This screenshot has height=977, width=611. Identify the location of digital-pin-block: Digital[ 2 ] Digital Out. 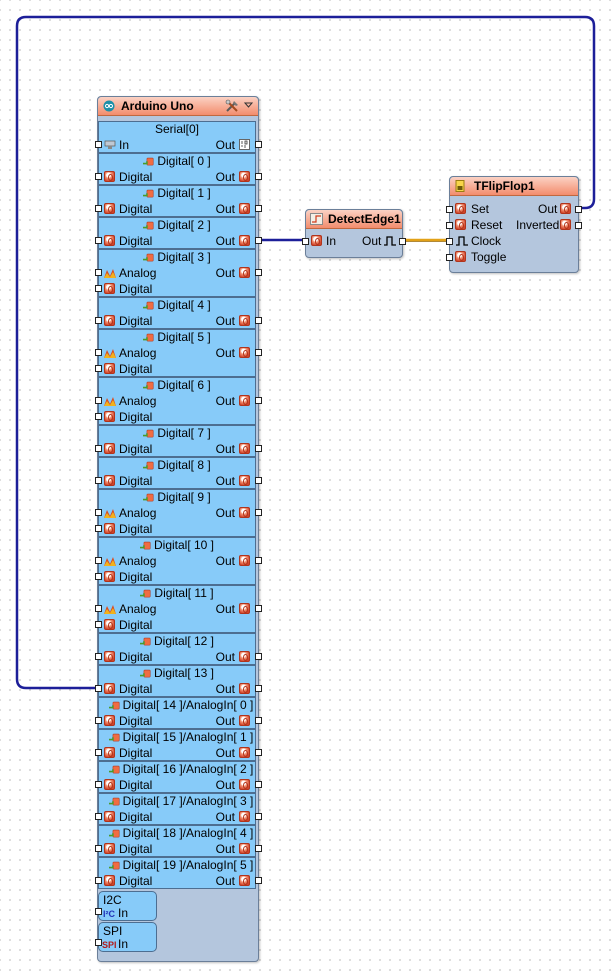
(177, 233).